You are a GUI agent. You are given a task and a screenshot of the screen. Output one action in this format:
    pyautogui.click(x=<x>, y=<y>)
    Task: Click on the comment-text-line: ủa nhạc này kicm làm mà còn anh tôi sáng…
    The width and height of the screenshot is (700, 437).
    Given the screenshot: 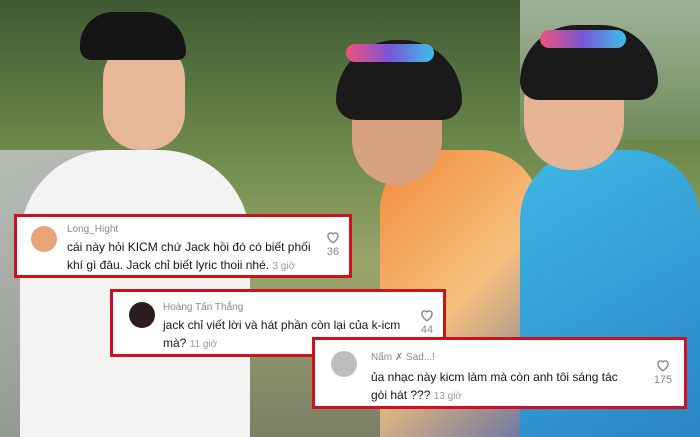 What is the action you would take?
    pyautogui.click(x=494, y=377)
    